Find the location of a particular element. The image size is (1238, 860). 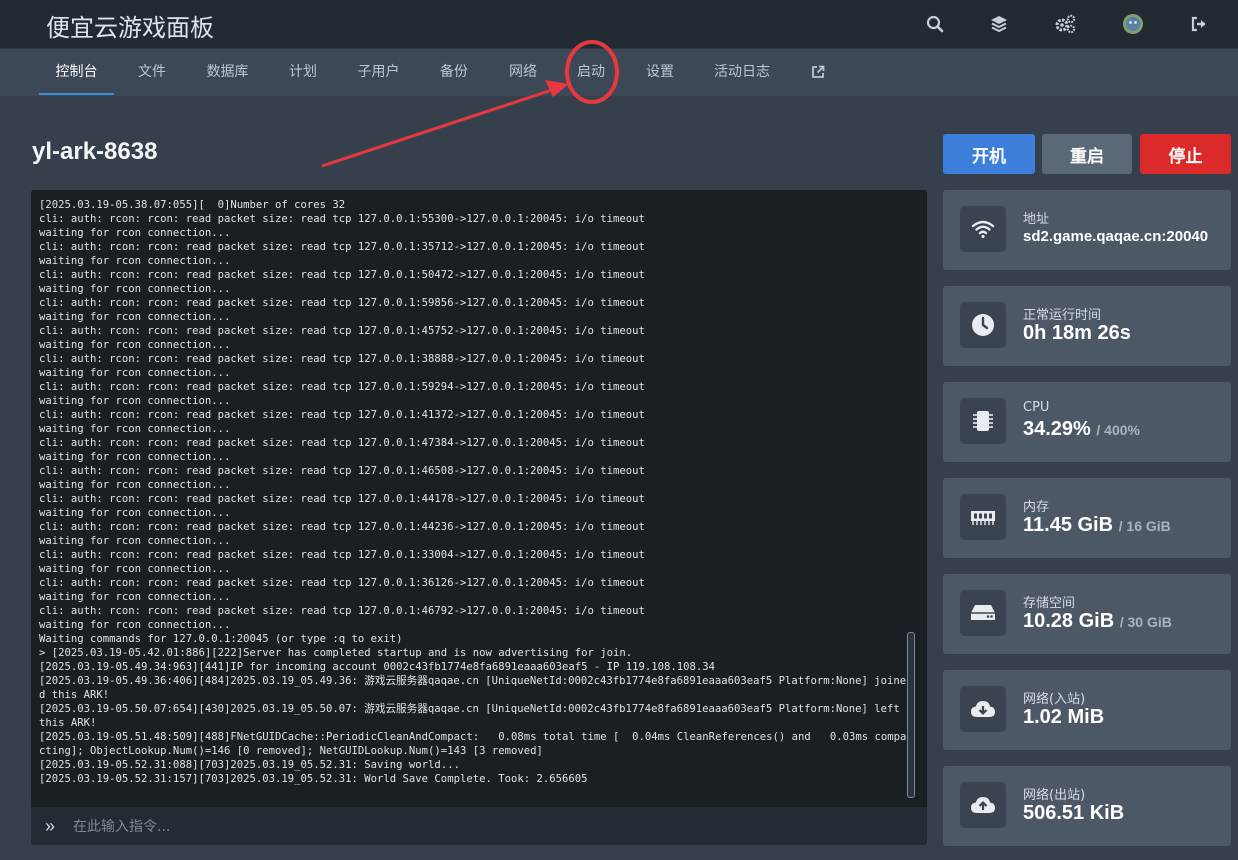

stat-value: 10.28 GiB / 30 GiB is located at coordinates (1097, 621).